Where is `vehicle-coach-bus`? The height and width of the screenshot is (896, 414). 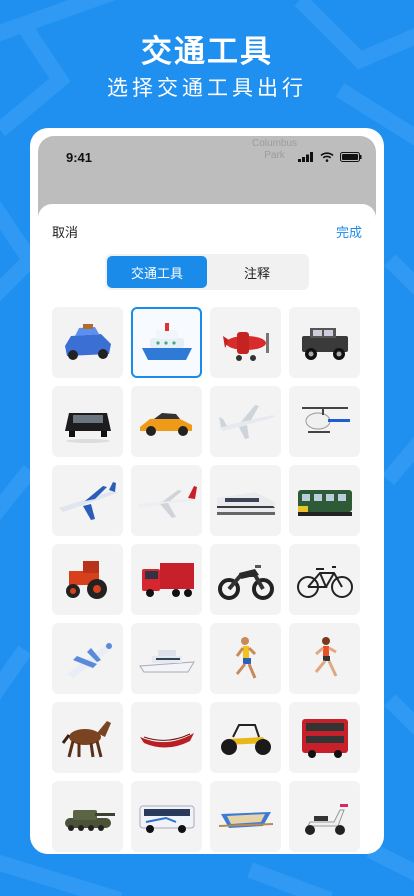
vehicle-coach-bus is located at coordinates (166, 816).